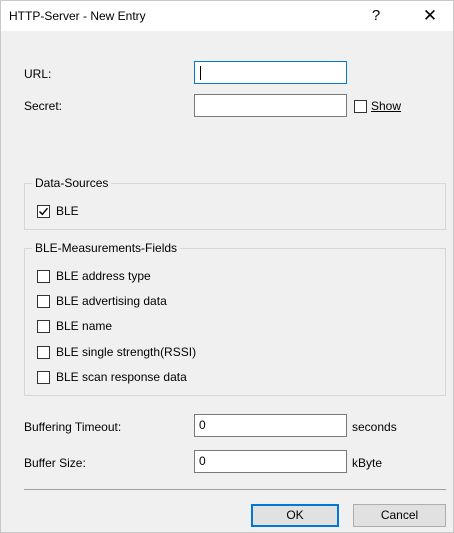 The height and width of the screenshot is (533, 454). What do you see at coordinates (202, 461) in the screenshot?
I see `buffer-size-value: 0` at bounding box center [202, 461].